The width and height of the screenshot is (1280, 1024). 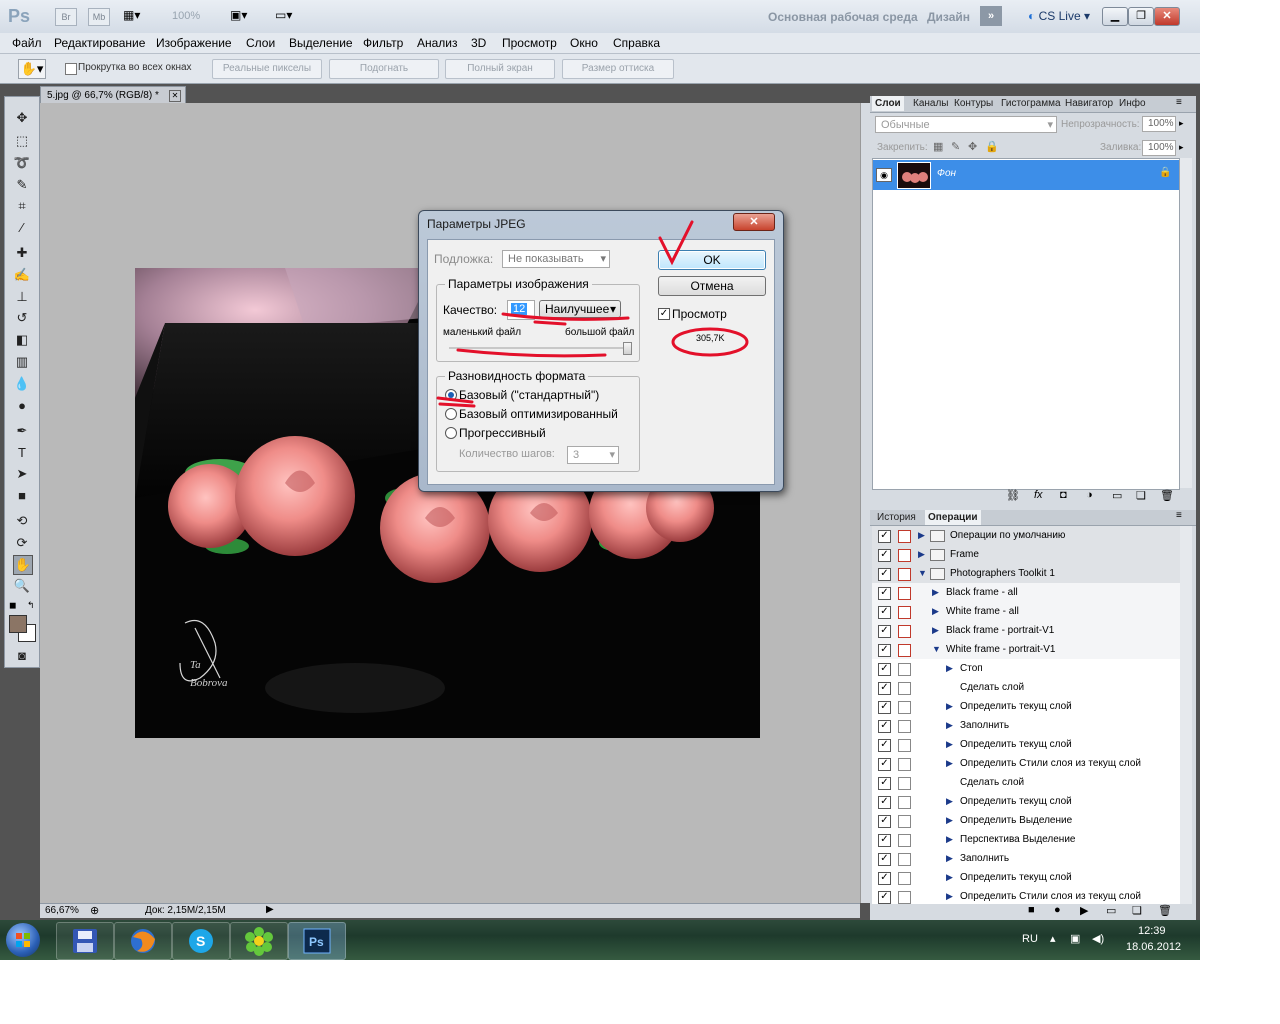 What do you see at coordinates (1053, 938) in the screenshot?
I see `tray-show-icons-icon: ▴` at bounding box center [1053, 938].